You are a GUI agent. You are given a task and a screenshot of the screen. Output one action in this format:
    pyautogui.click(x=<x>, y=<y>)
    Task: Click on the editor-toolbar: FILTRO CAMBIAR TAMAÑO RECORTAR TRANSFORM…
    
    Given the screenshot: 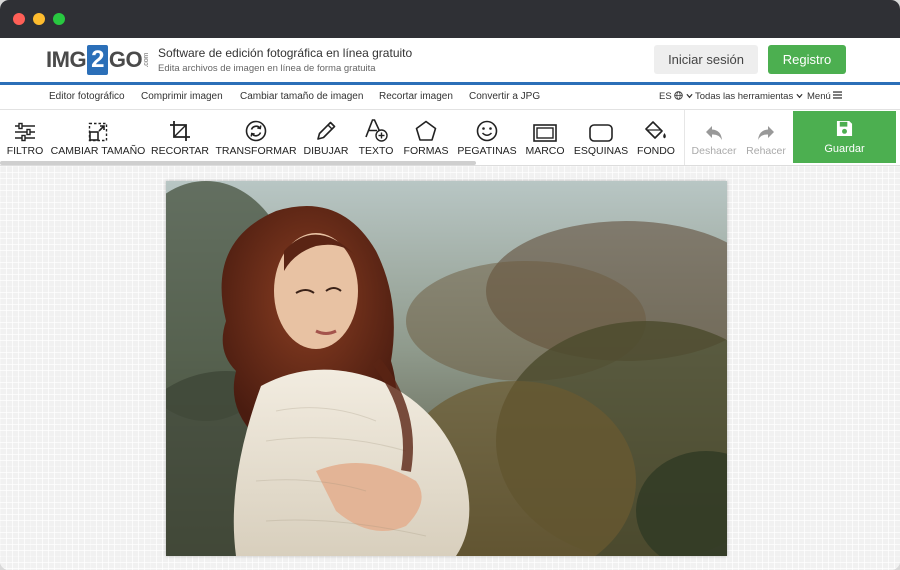 What is the action you would take?
    pyautogui.click(x=450, y=138)
    